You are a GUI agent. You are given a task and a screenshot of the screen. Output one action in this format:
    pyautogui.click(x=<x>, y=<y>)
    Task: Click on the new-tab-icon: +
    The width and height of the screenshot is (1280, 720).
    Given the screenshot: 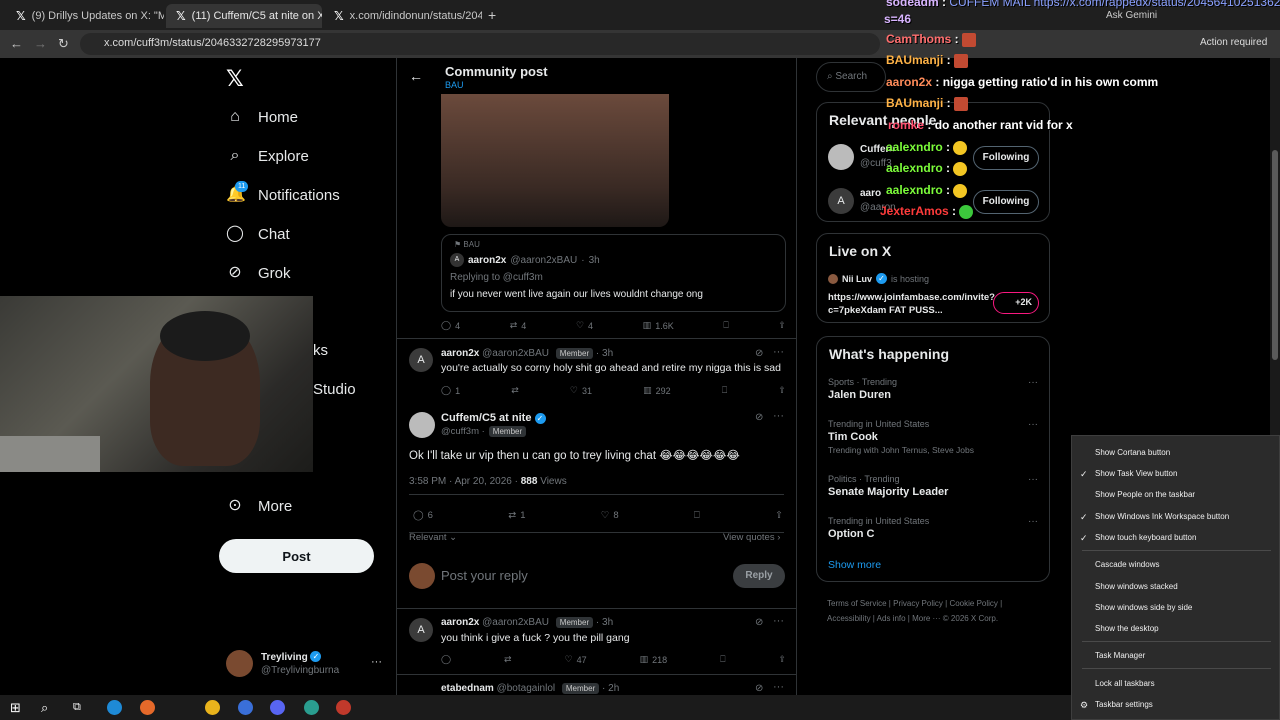 What is the action you would take?
    pyautogui.click(x=492, y=15)
    